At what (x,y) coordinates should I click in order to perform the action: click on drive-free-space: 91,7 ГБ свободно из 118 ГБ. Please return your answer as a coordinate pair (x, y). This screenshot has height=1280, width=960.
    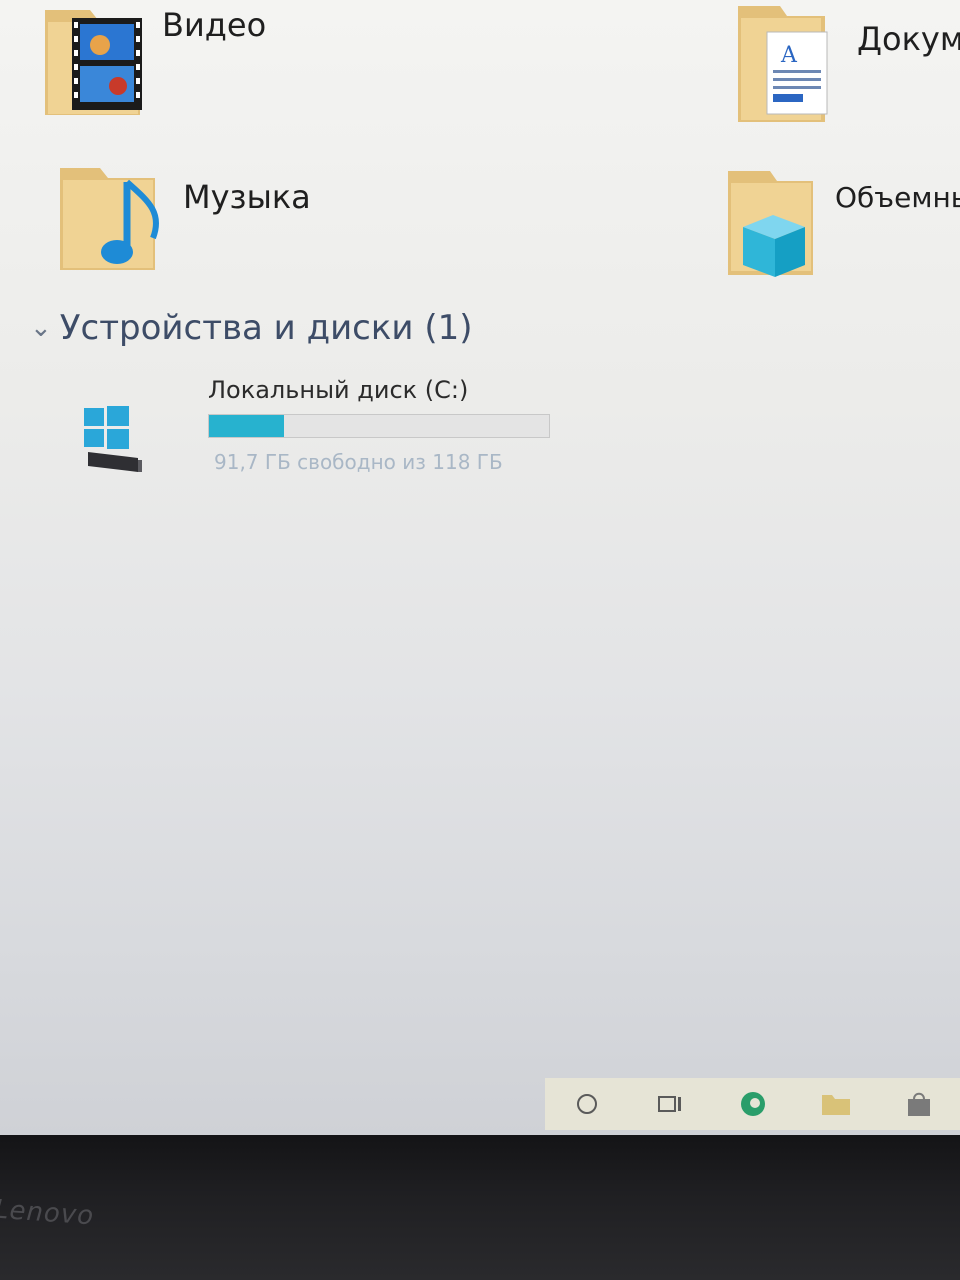
    Looking at the image, I should click on (358, 462).